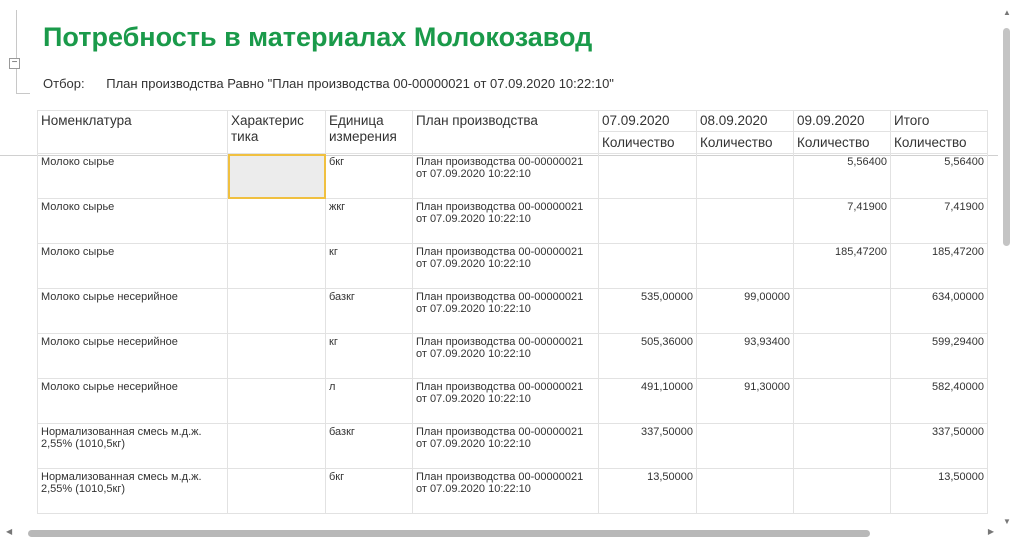 The height and width of the screenshot is (540, 1024). I want to click on col-date-2: 08.09.2020, so click(745, 121).